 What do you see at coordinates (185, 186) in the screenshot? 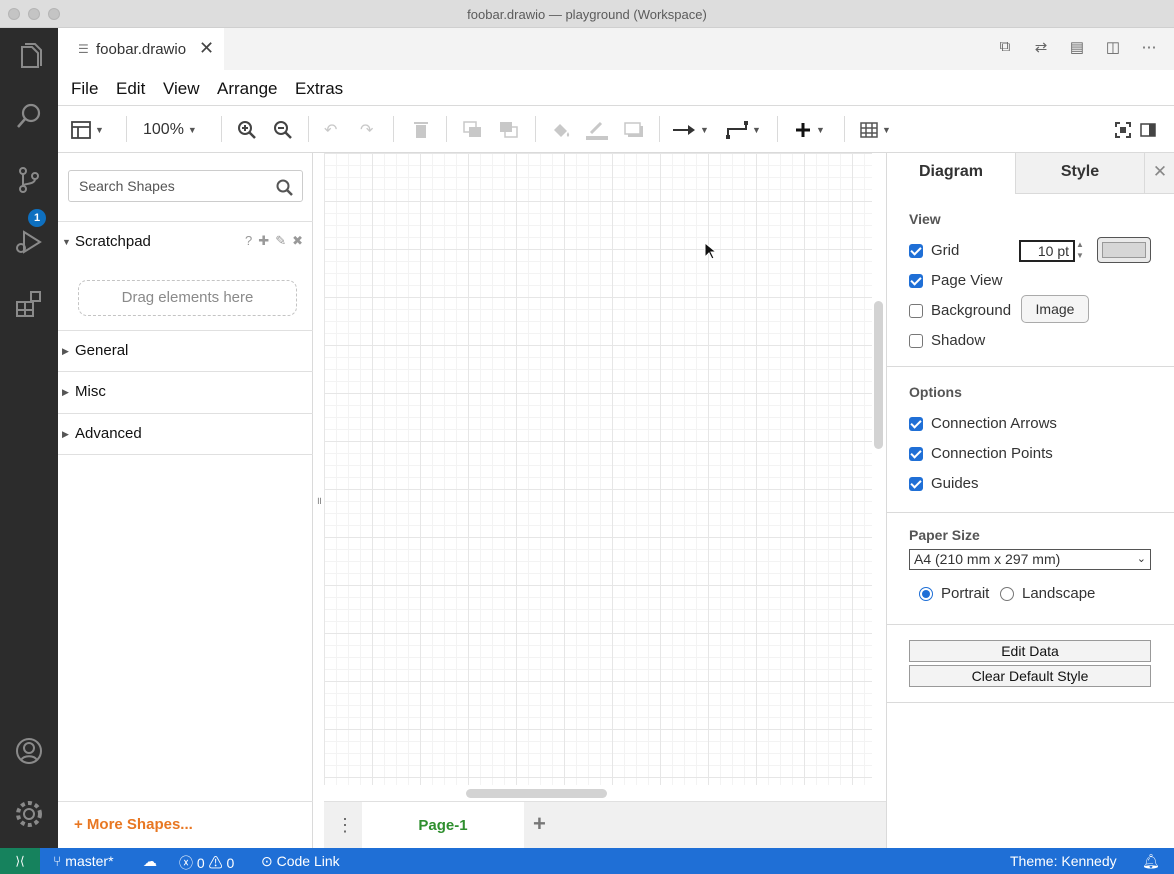
I see `search-shapes-input: Search Shapes` at bounding box center [185, 186].